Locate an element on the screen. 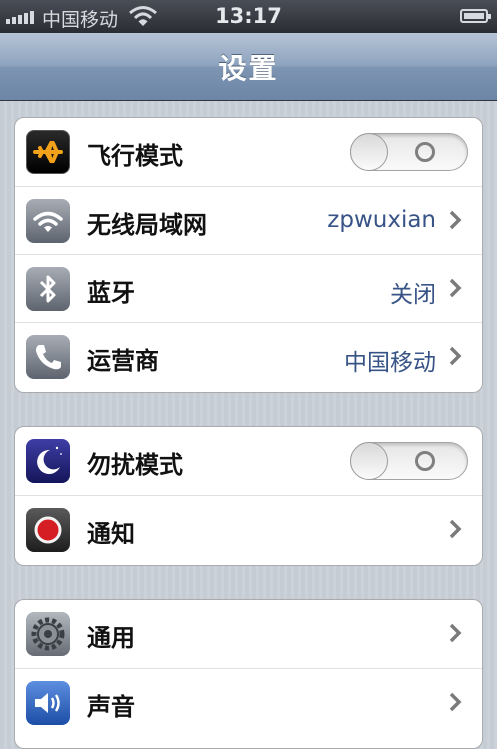  settings-row-sounds: 声音 is located at coordinates (248, 702).